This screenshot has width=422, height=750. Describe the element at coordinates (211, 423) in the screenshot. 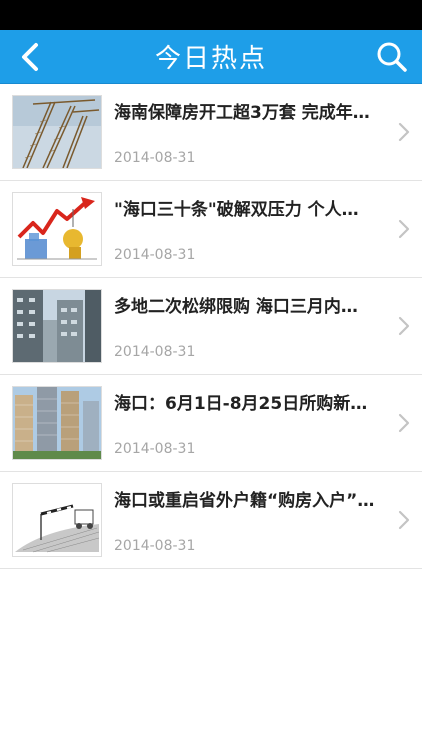

I see `list-item: 海口：6月1日-8月25日所购新… 2014-08-31` at that location.